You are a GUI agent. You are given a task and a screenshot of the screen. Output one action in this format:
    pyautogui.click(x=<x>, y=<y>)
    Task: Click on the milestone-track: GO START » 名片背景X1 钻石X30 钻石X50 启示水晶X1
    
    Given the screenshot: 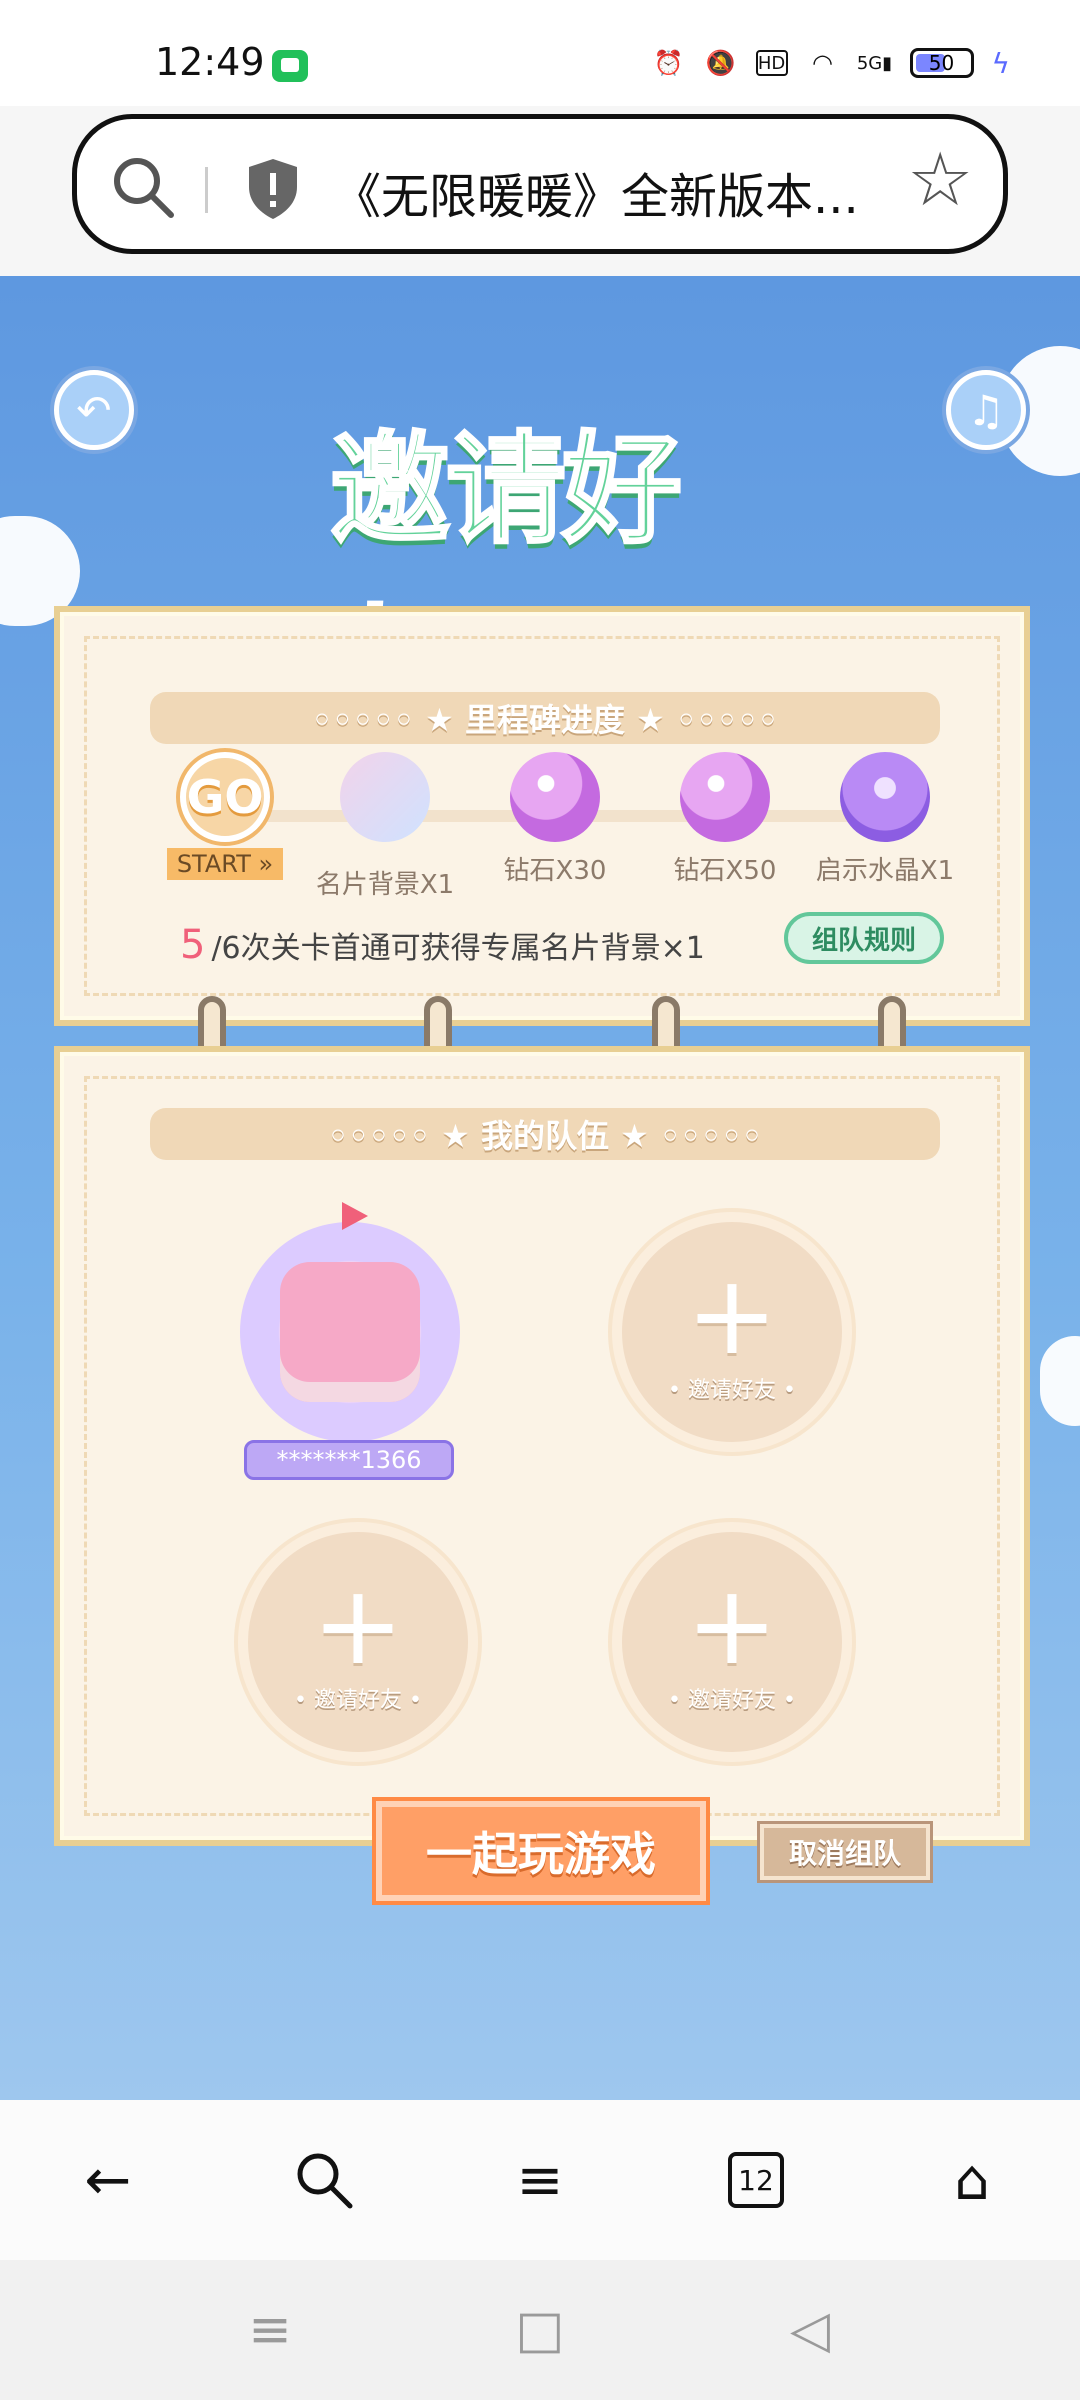 What is the action you would take?
    pyautogui.click(x=552, y=832)
    